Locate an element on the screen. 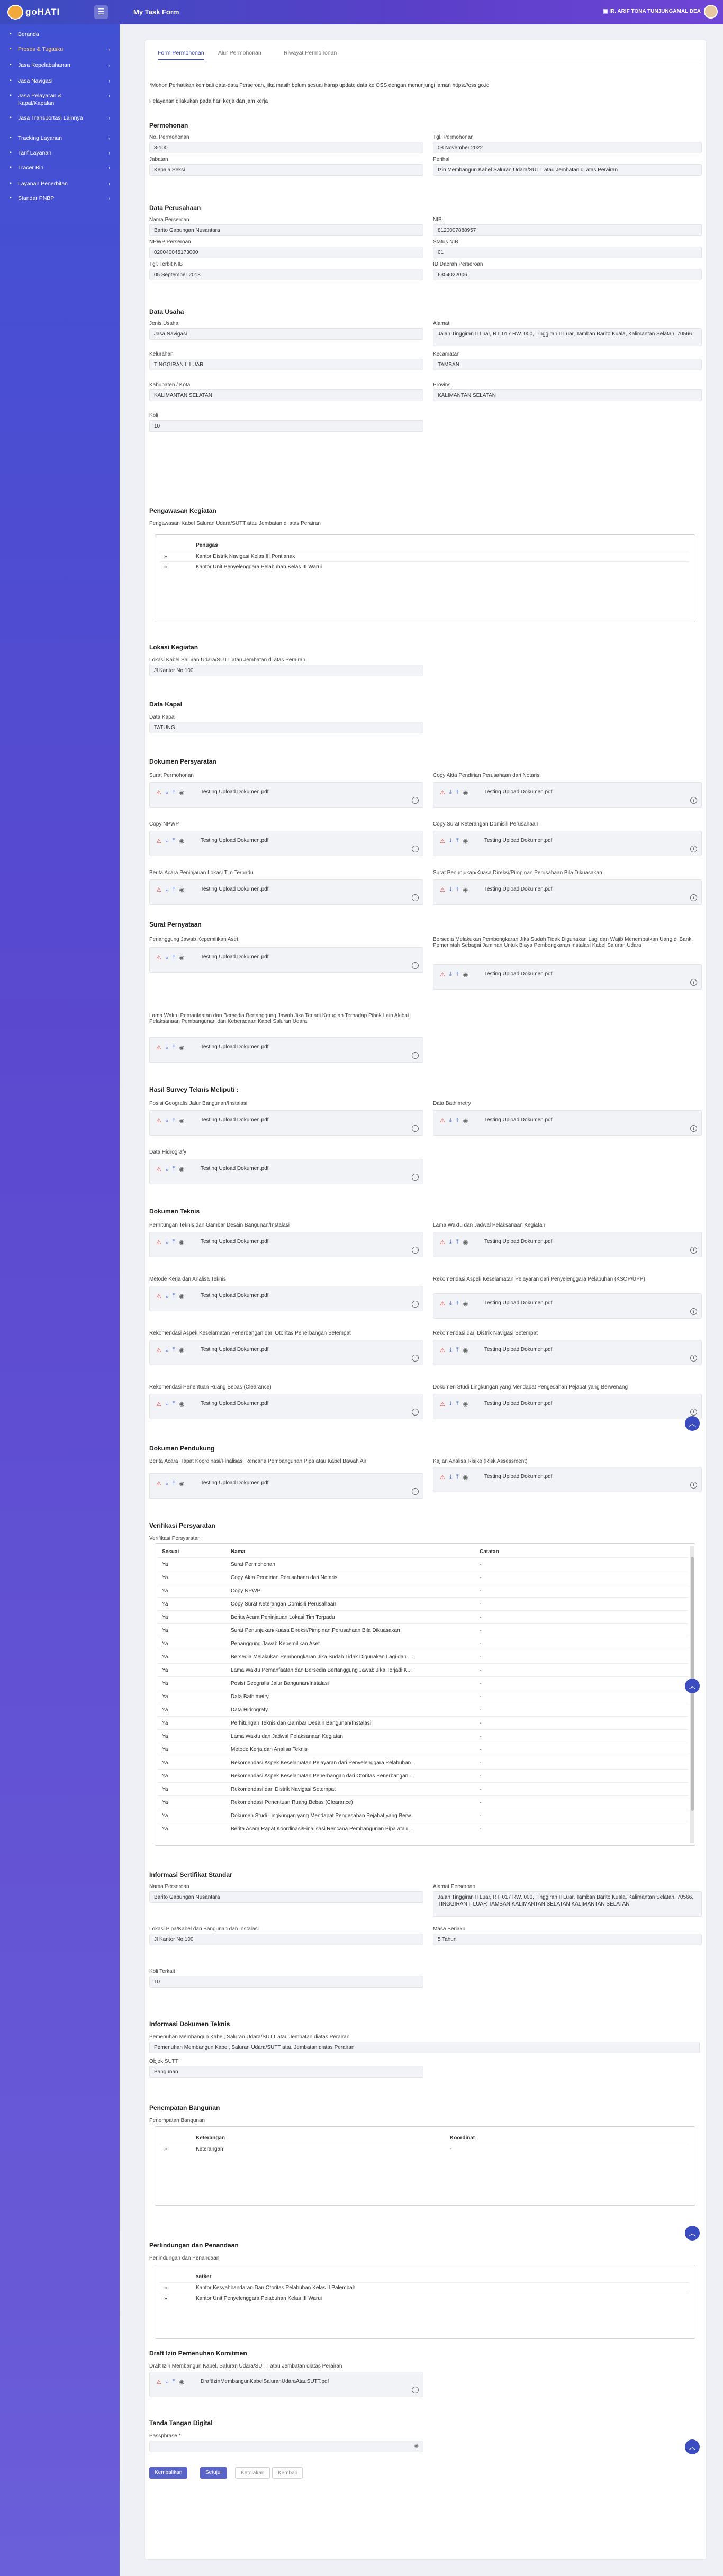 The image size is (723, 2576). objek-sutt-input: Bangunan is located at coordinates (286, 2072).